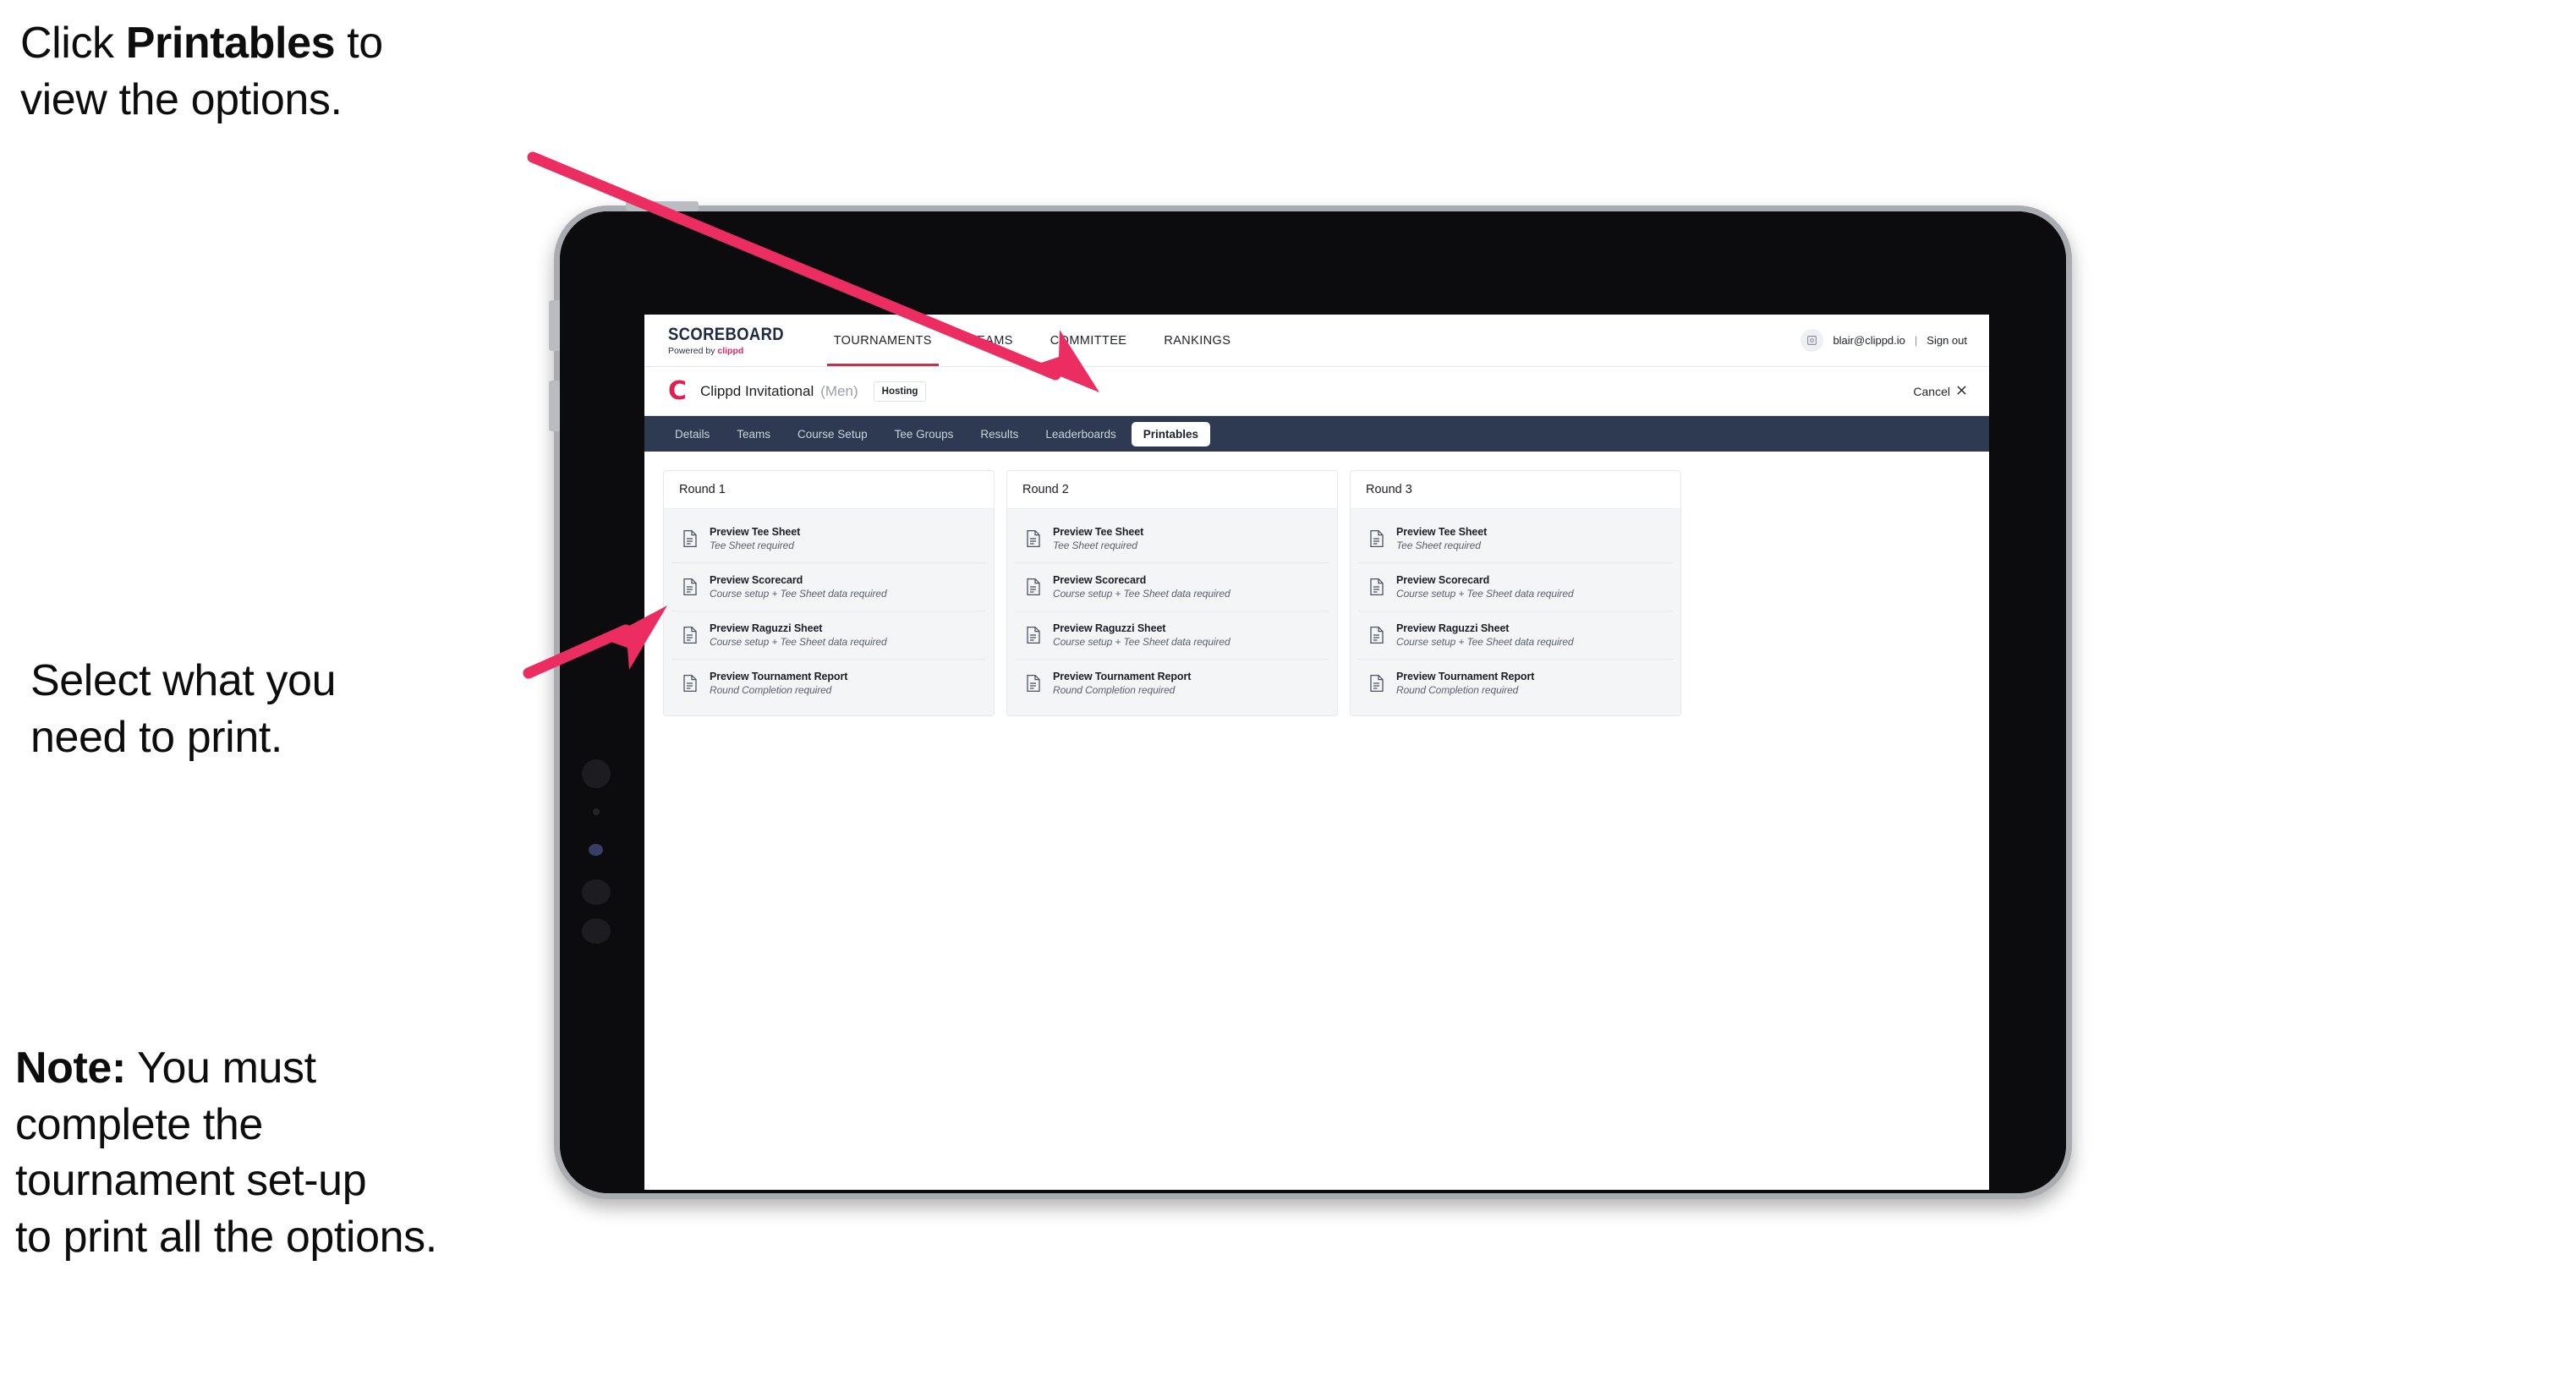  What do you see at coordinates (678, 390) in the screenshot?
I see `clippd-c-logo-icon: C` at bounding box center [678, 390].